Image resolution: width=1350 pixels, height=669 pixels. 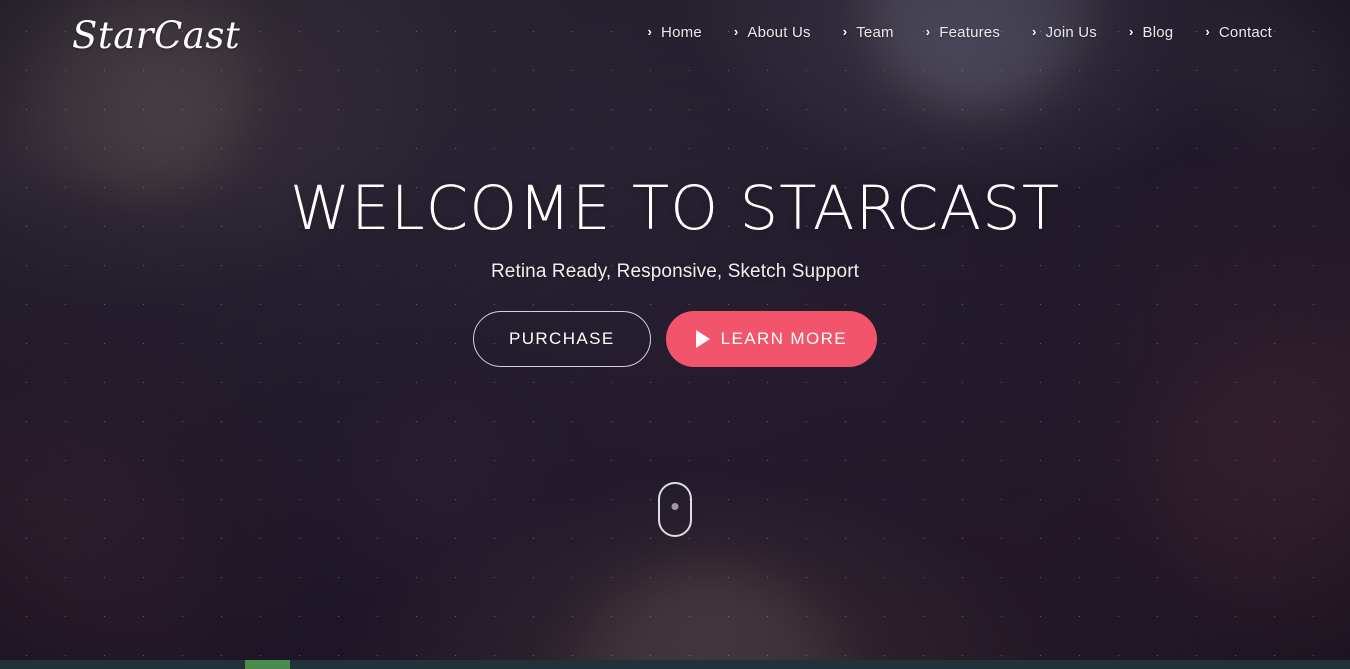 I want to click on purchase-button-label: PURCHASE, so click(x=561, y=338).